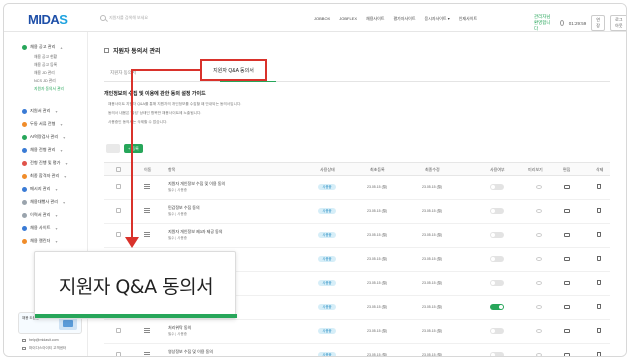  What do you see at coordinates (45, 57) in the screenshot?
I see `sidebar-sub-posting-status: 채용 공고 현황` at bounding box center [45, 57].